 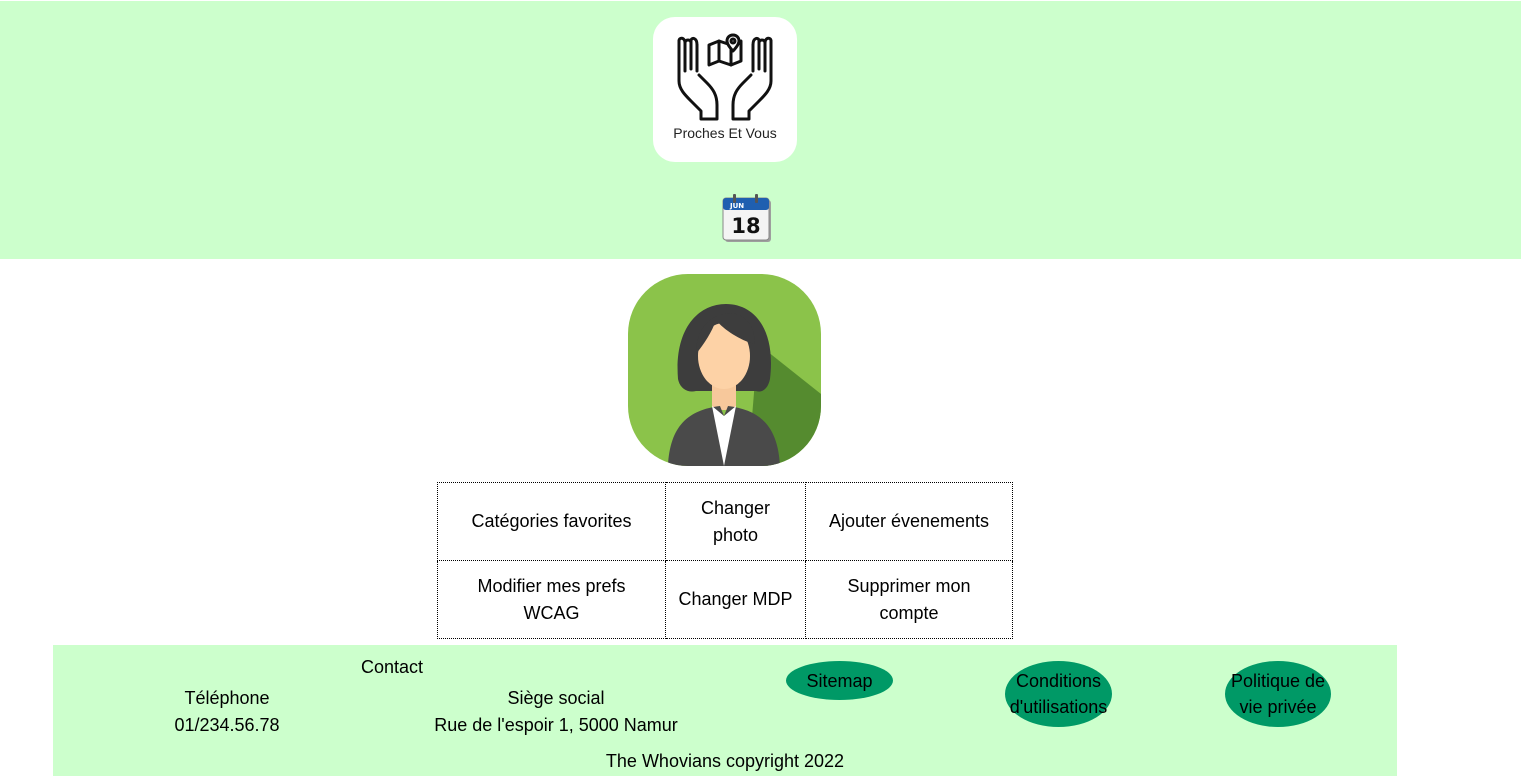 I want to click on favorite-categories-button: Catégories favorites, so click(x=551, y=521).